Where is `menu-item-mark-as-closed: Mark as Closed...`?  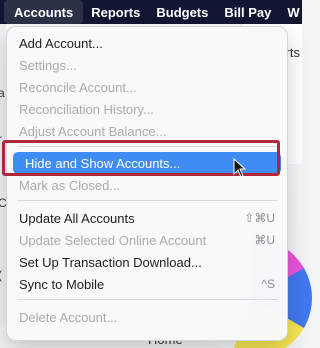
menu-item-mark-as-closed: Mark as Closed... is located at coordinates (70, 185).